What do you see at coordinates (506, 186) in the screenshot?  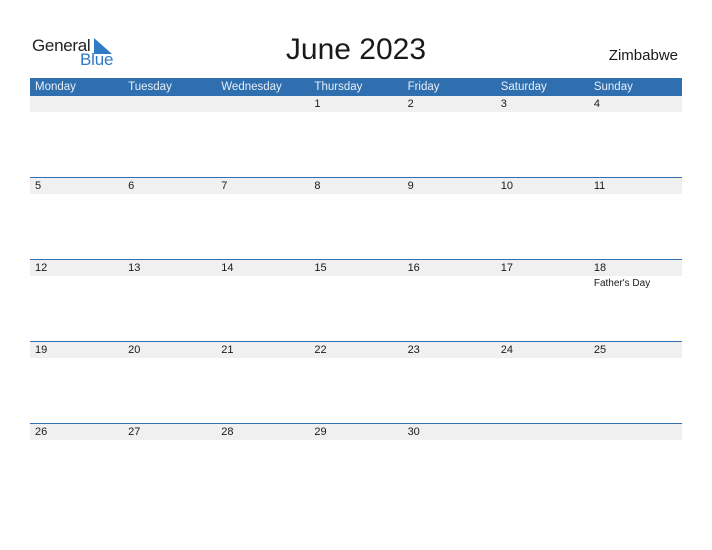 I see `day-number: 10` at bounding box center [506, 186].